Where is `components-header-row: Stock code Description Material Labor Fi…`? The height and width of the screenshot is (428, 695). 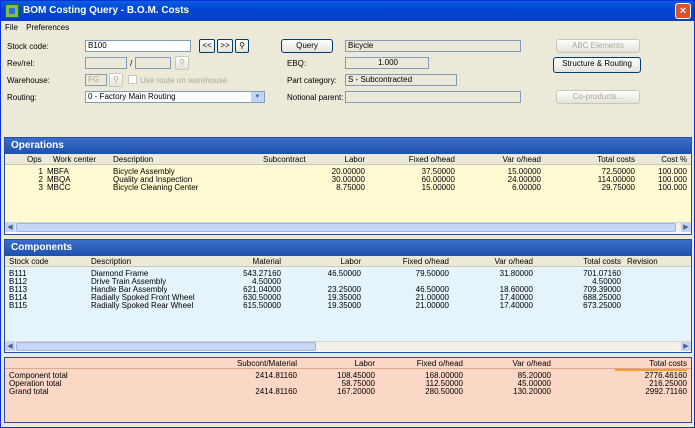 components-header-row: Stock code Description Material Labor Fi… is located at coordinates (348, 261).